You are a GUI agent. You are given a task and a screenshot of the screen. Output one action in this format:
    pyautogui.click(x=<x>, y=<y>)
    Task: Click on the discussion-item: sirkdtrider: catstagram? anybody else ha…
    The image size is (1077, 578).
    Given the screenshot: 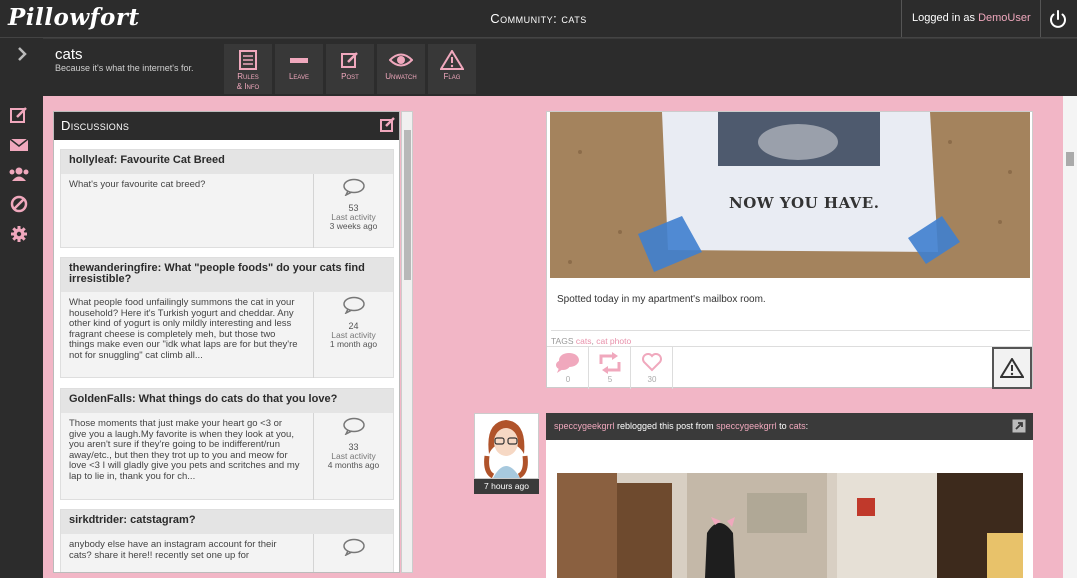 What is the action you would take?
    pyautogui.click(x=227, y=540)
    